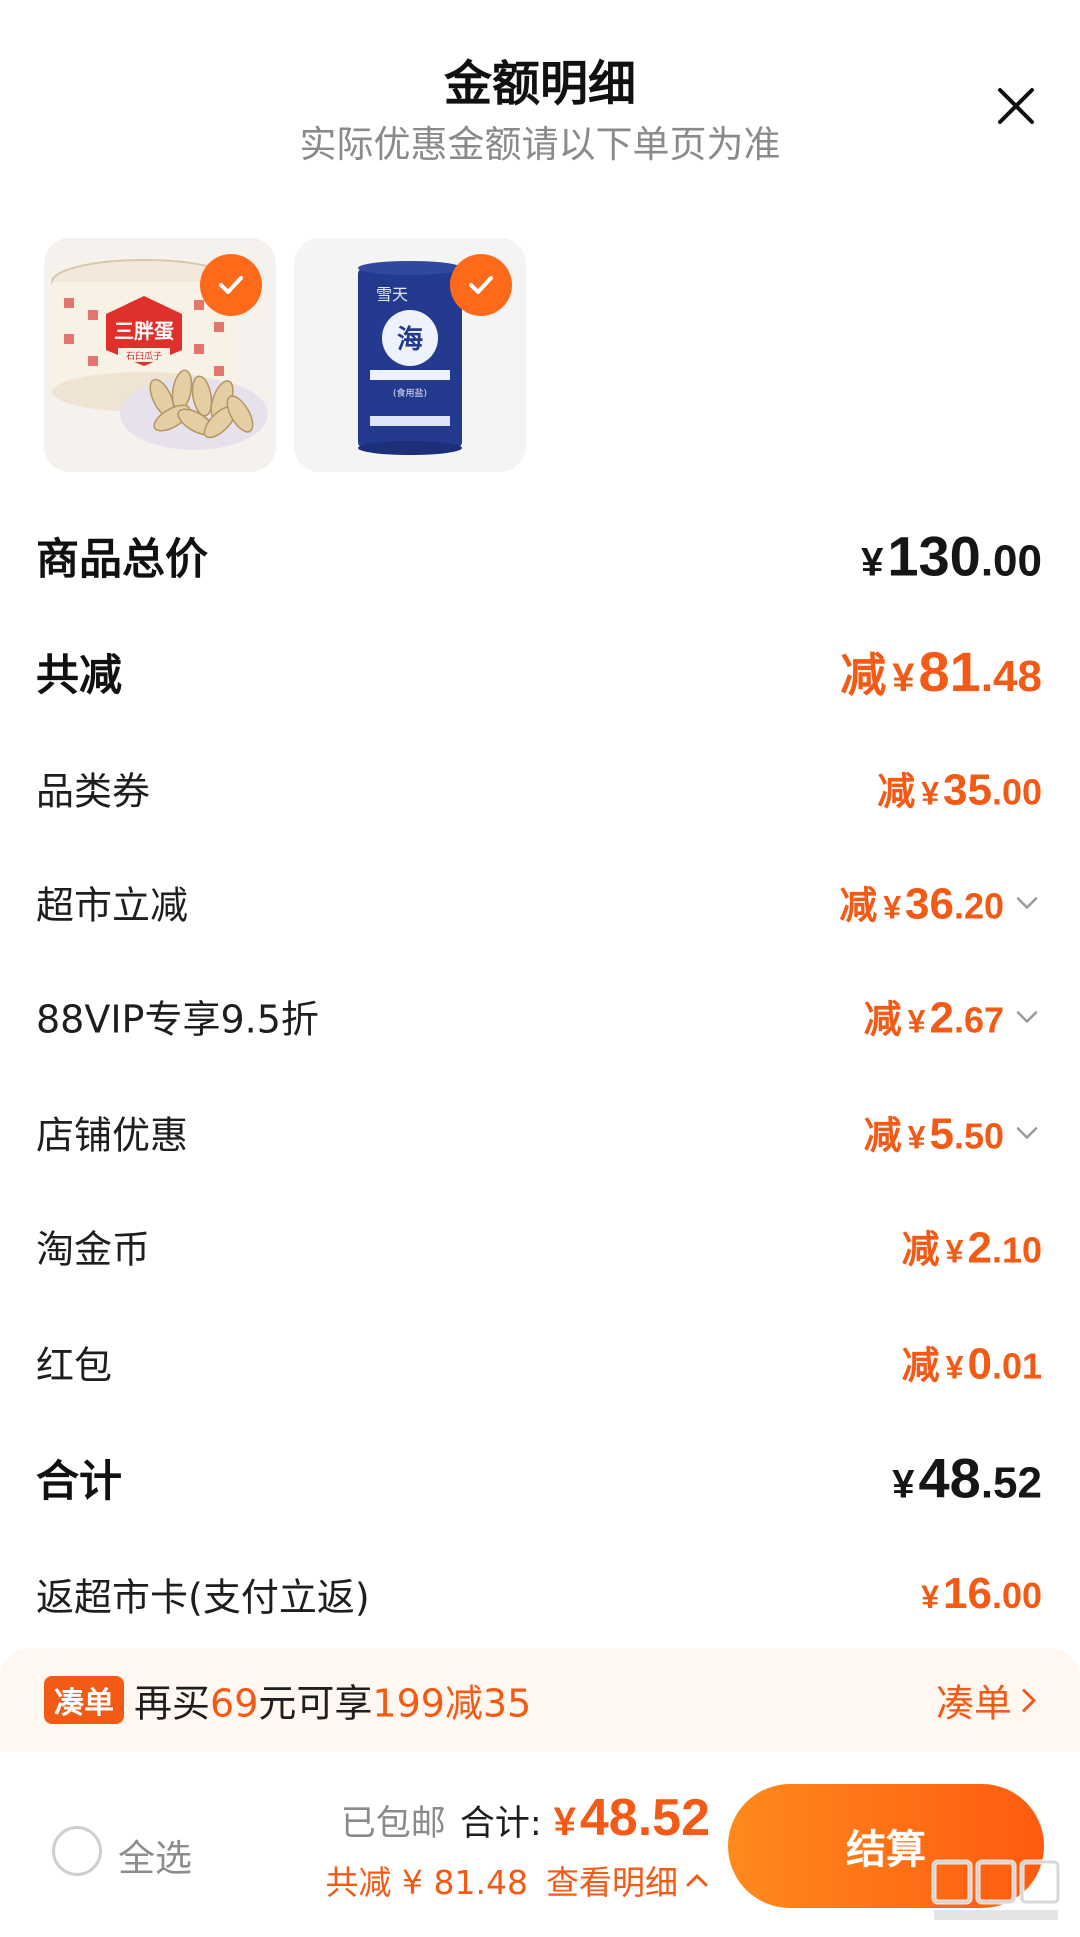 The width and height of the screenshot is (1080, 1937). Describe the element at coordinates (84, 1700) in the screenshot. I see `add-on-tag: 凑单` at that location.